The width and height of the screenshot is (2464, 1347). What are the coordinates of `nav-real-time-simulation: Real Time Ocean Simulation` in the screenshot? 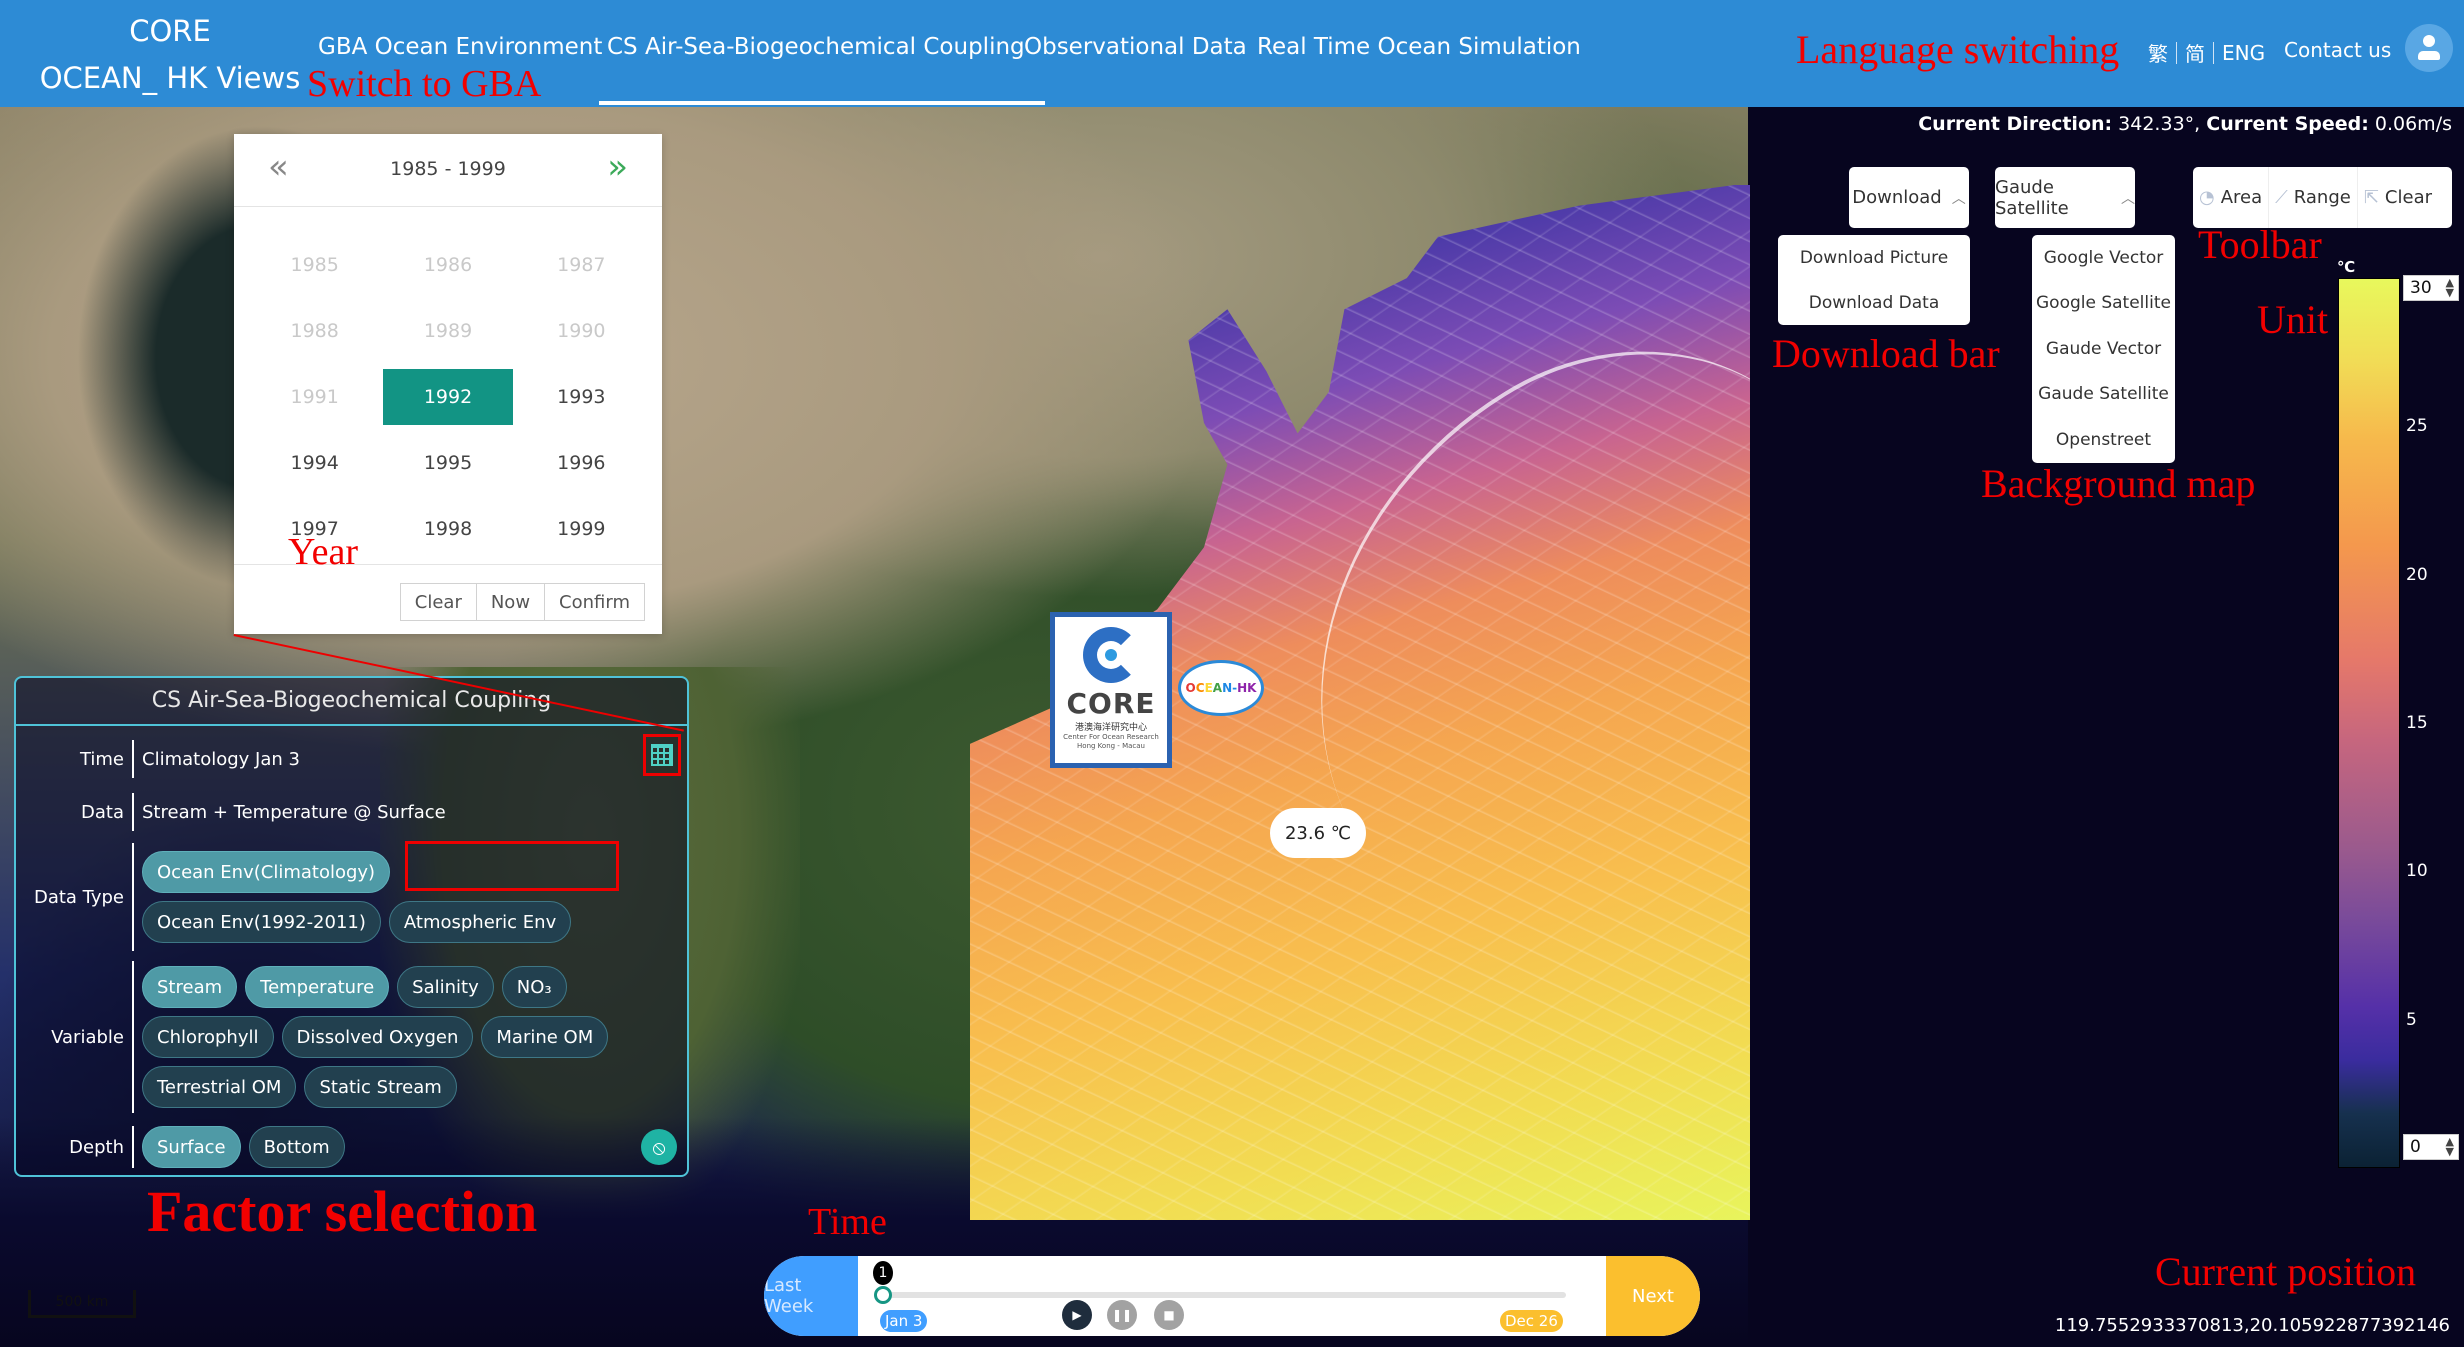 It's located at (1419, 47).